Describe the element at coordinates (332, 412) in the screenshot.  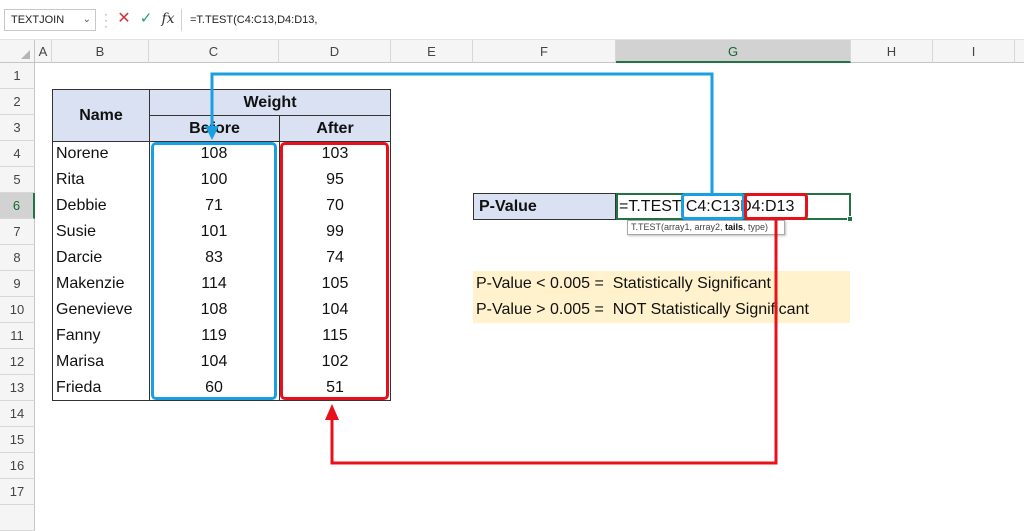
I see `red-arrowhead-icon` at that location.